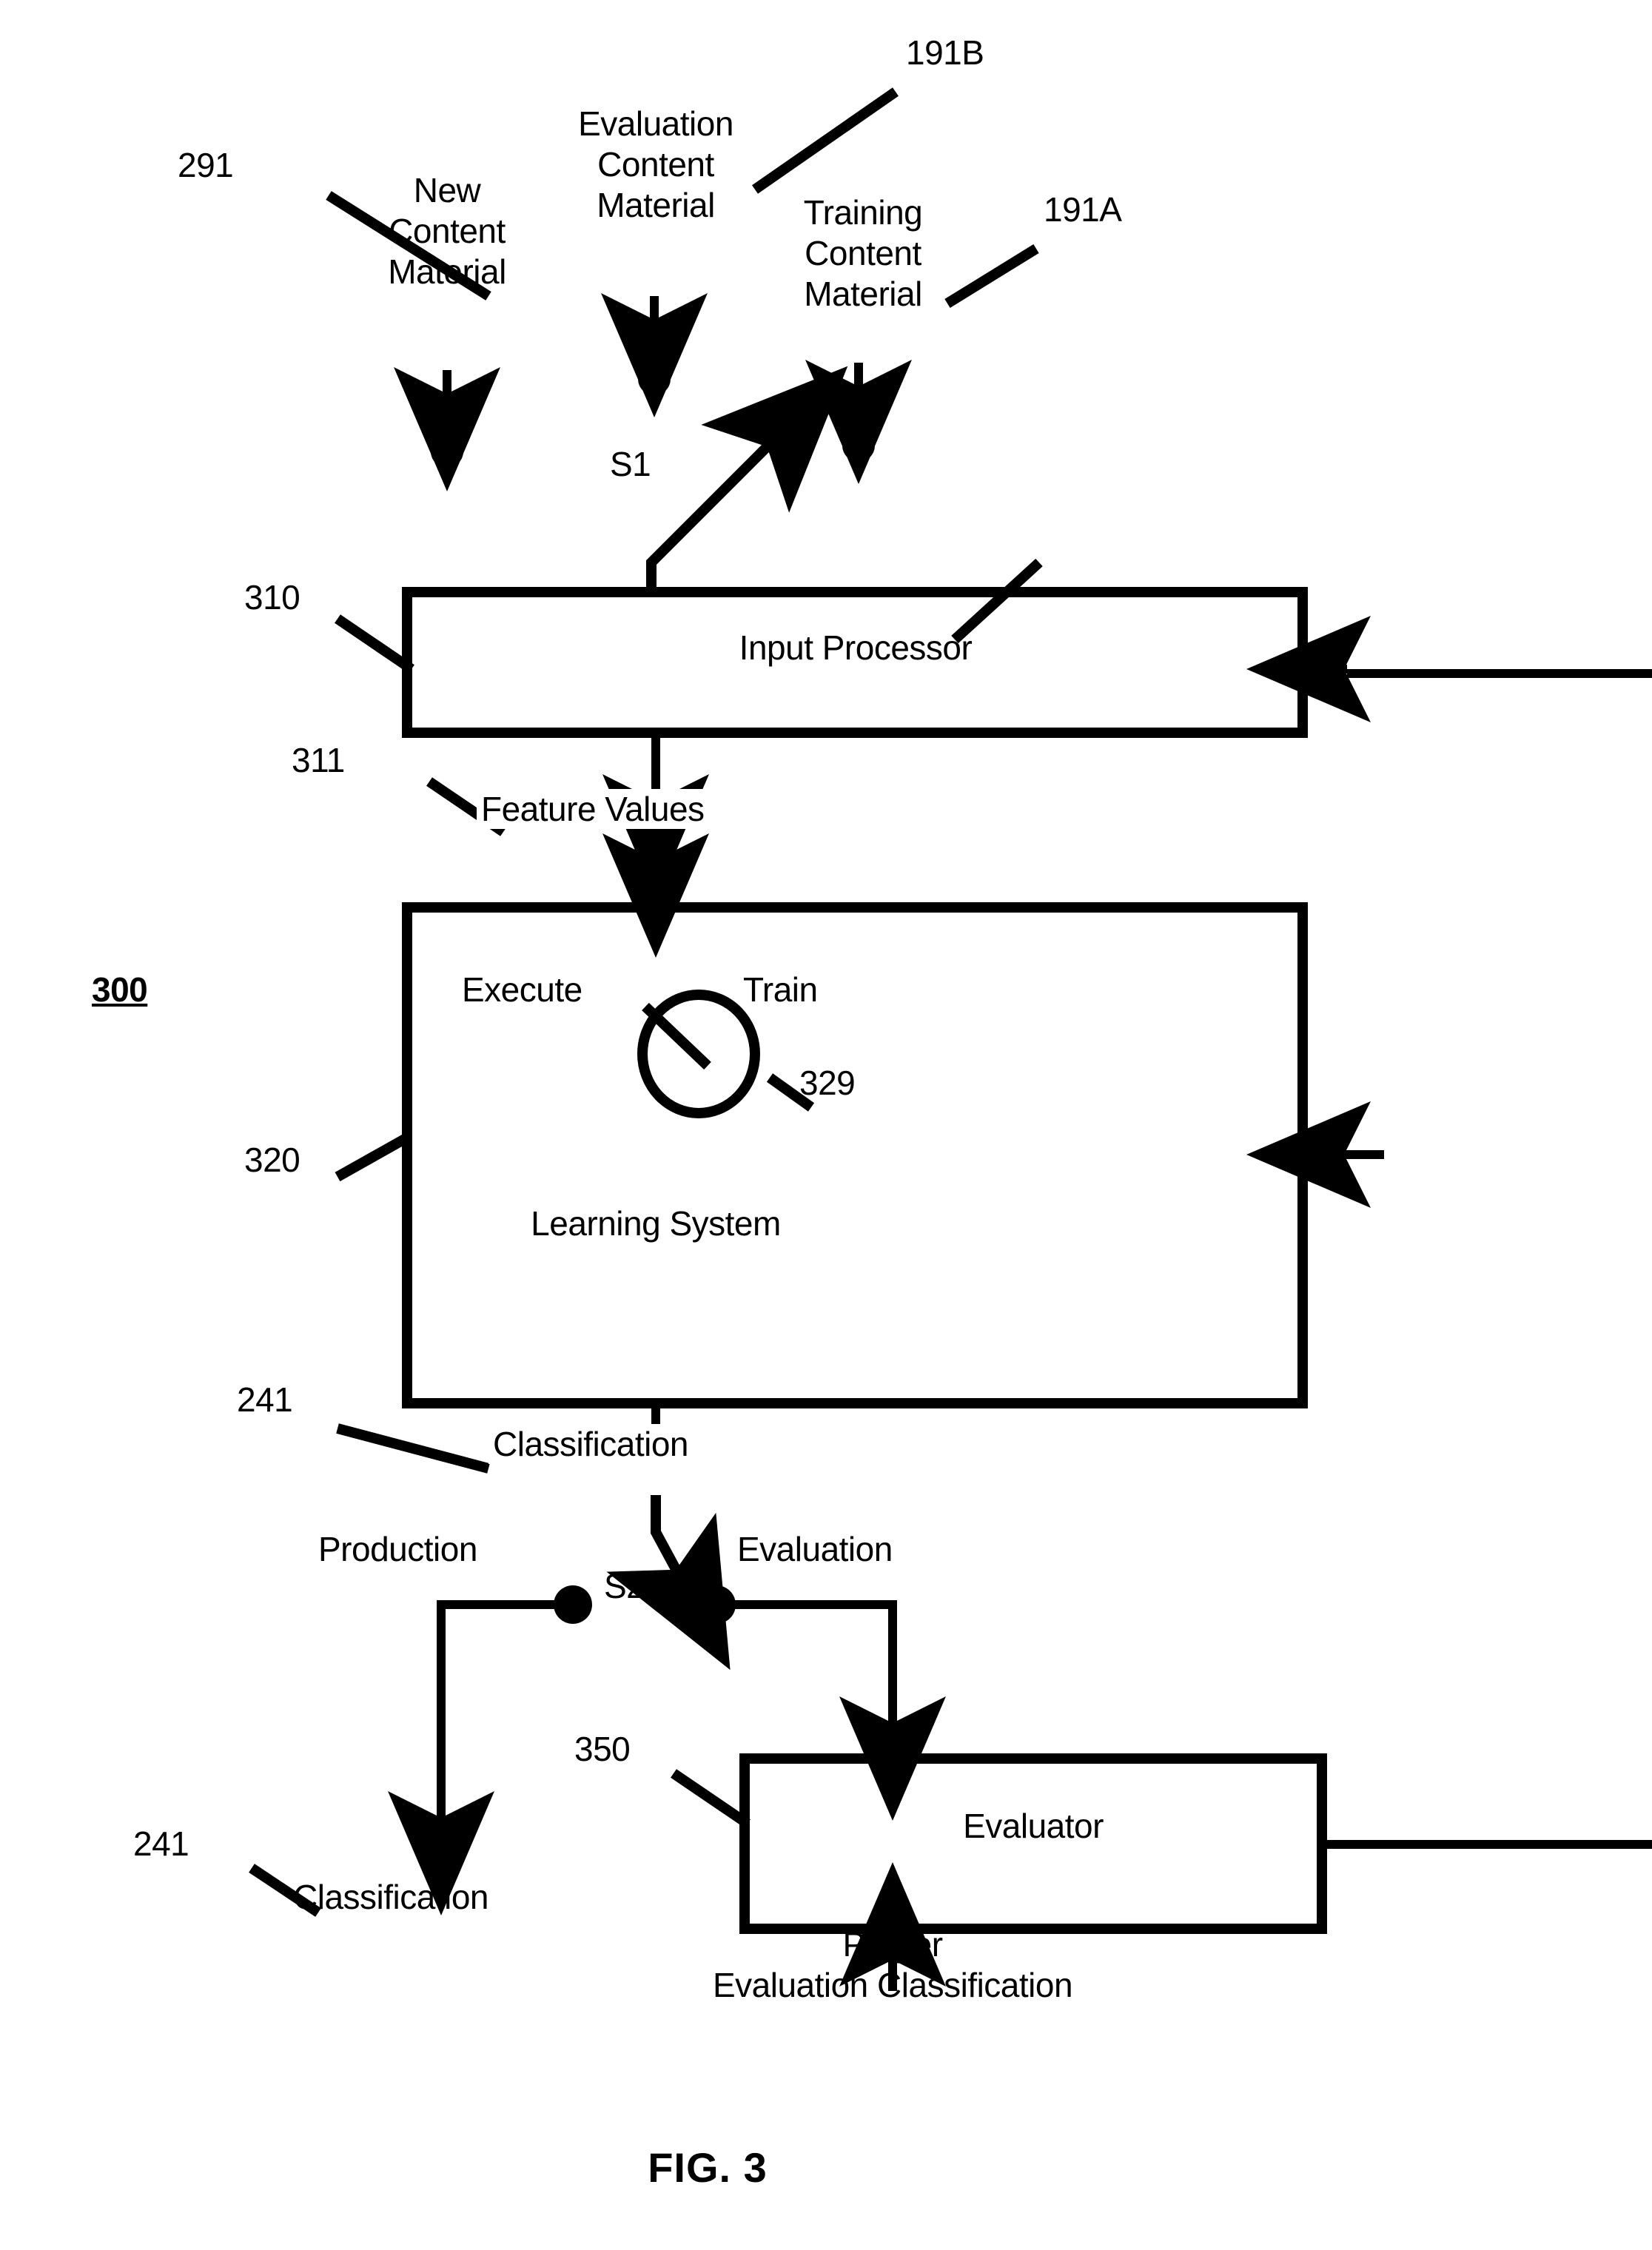 The width and height of the screenshot is (1652, 2250). I want to click on label-new-content-material: New Content Material, so click(447, 232).